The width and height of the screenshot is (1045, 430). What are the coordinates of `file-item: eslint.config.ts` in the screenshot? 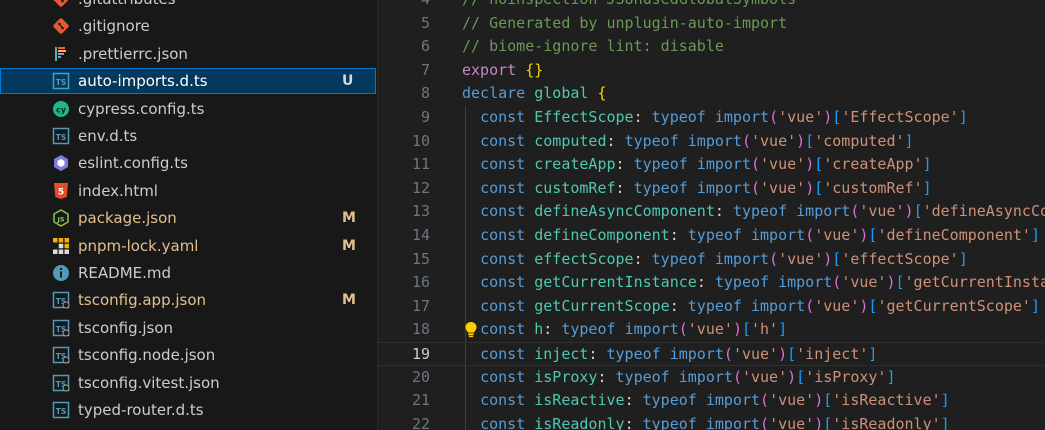 It's located at (188, 163).